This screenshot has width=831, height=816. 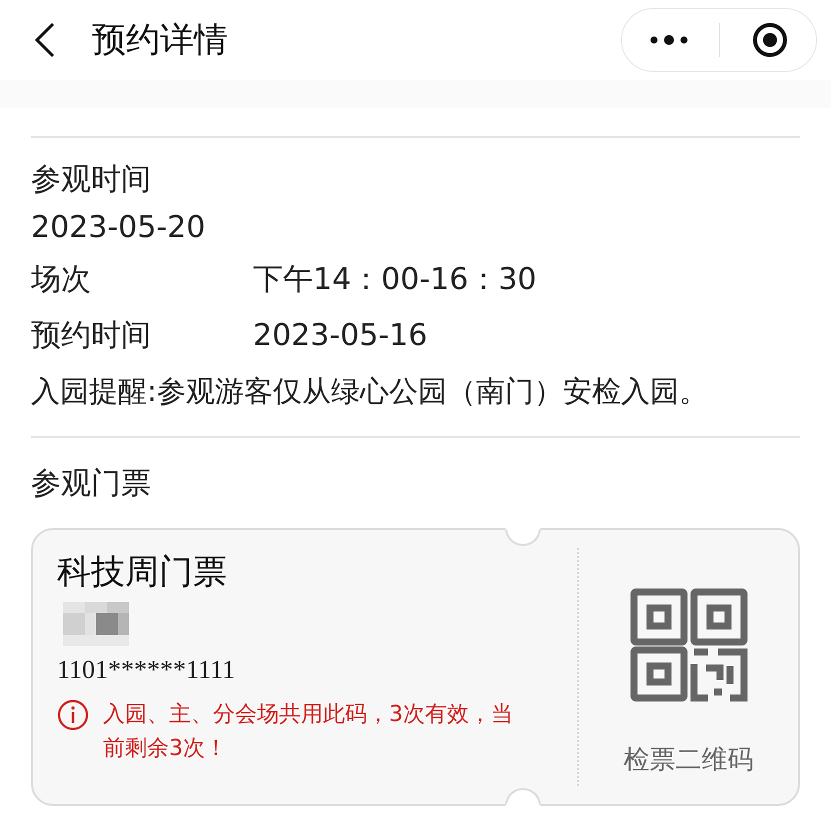 I want to click on section-title: 参观门票, so click(x=91, y=484).